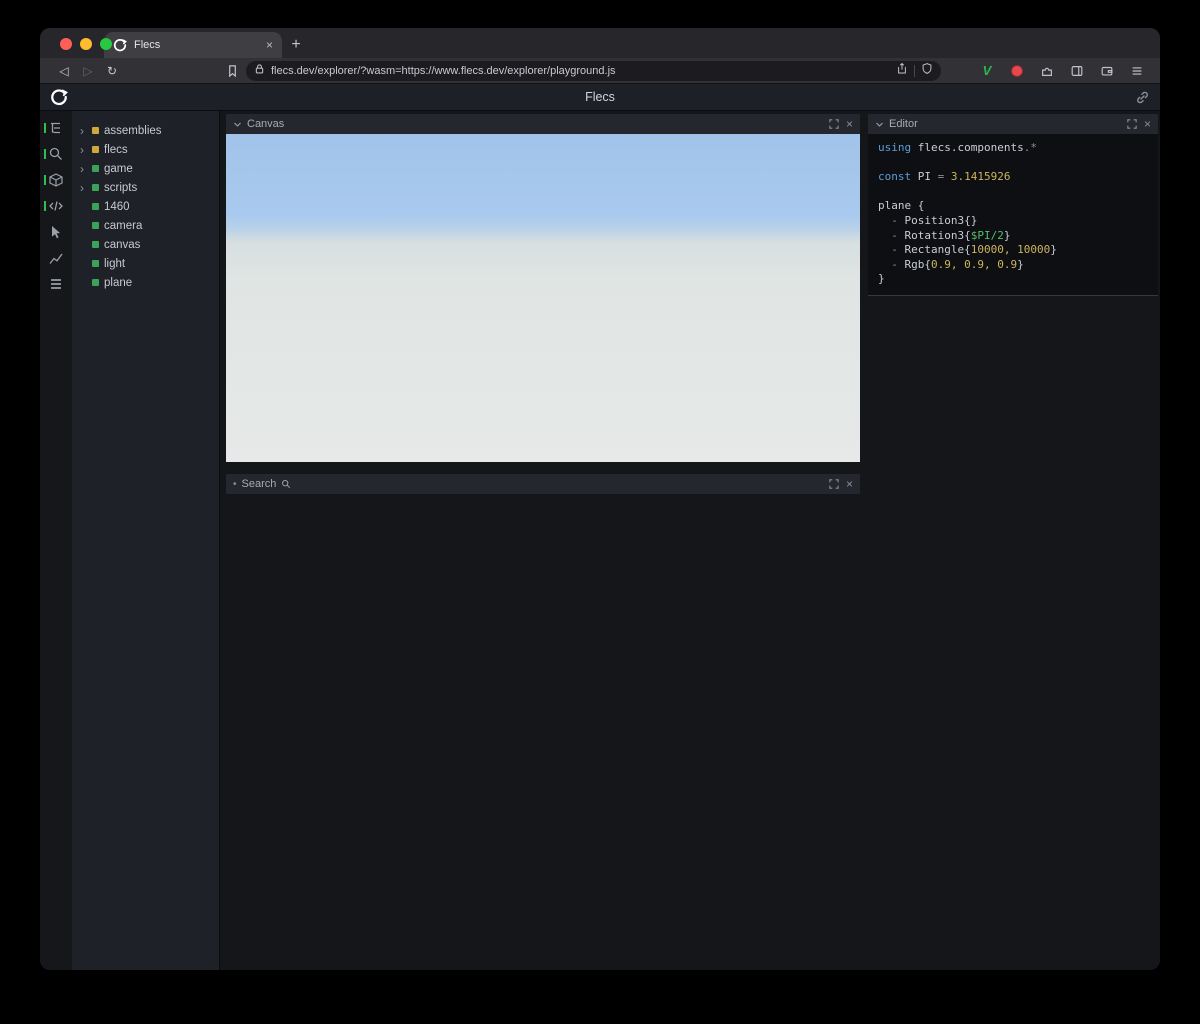  What do you see at coordinates (927, 71) in the screenshot?
I see `brave-shield-icon` at bounding box center [927, 71].